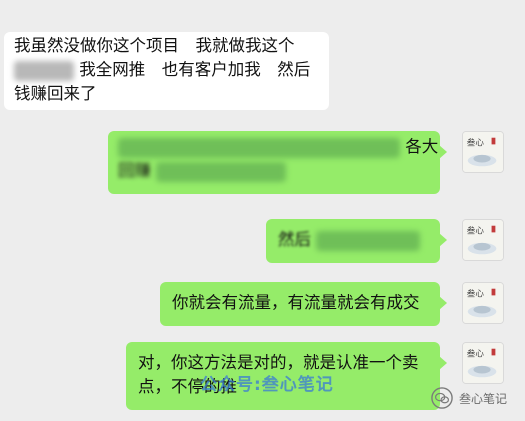 Image resolution: width=525 pixels, height=421 pixels. I want to click on brand-mark: 叁心笔记, so click(469, 398).